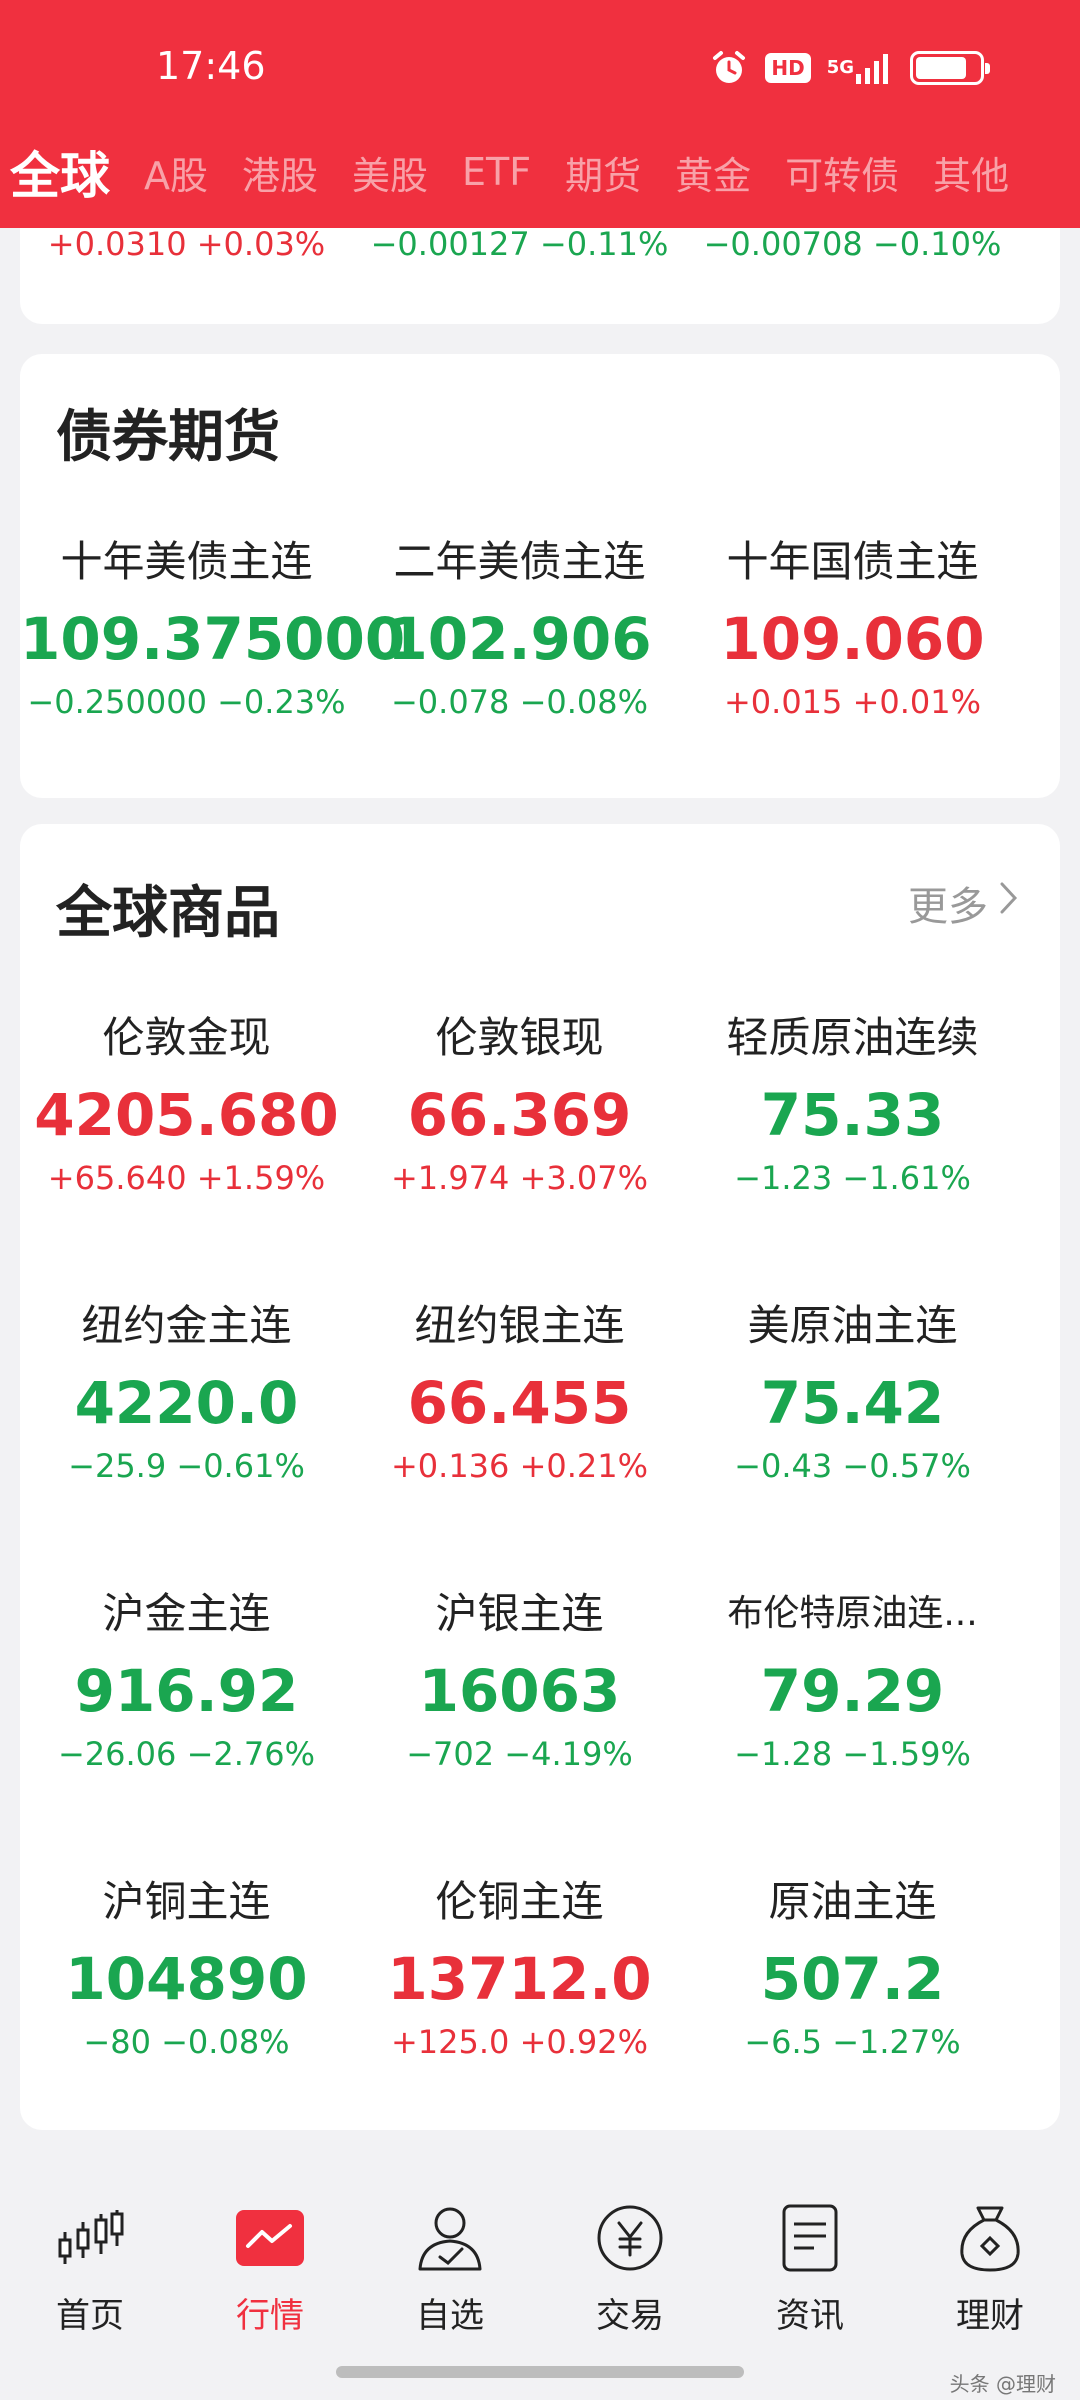 The image size is (1080, 2400). I want to click on instrument-name: 沪银主连, so click(519, 1613).